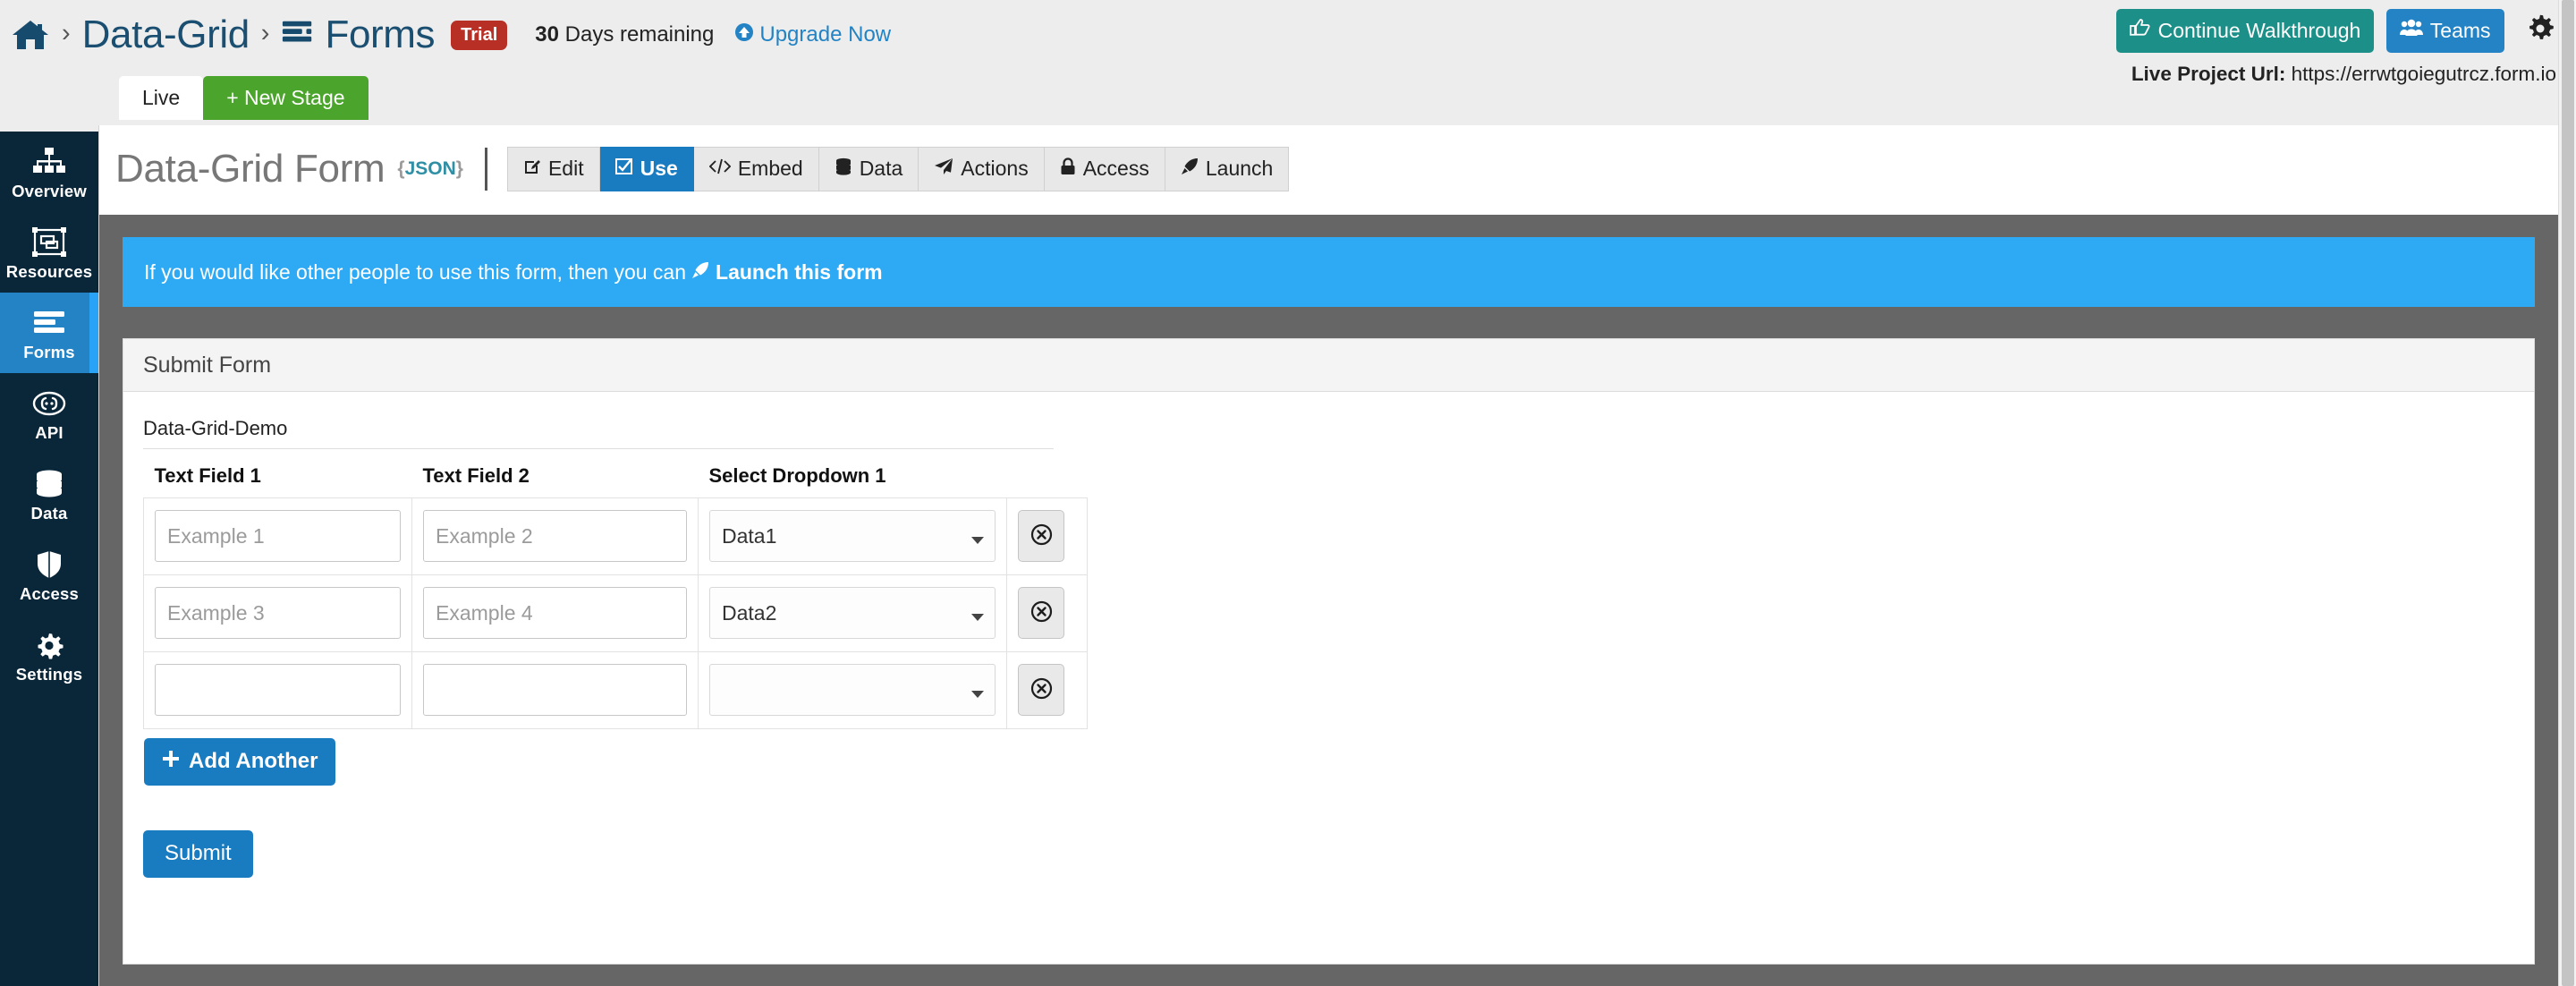 Image resolution: width=2576 pixels, height=986 pixels. I want to click on teams-button: Teams, so click(2444, 31).